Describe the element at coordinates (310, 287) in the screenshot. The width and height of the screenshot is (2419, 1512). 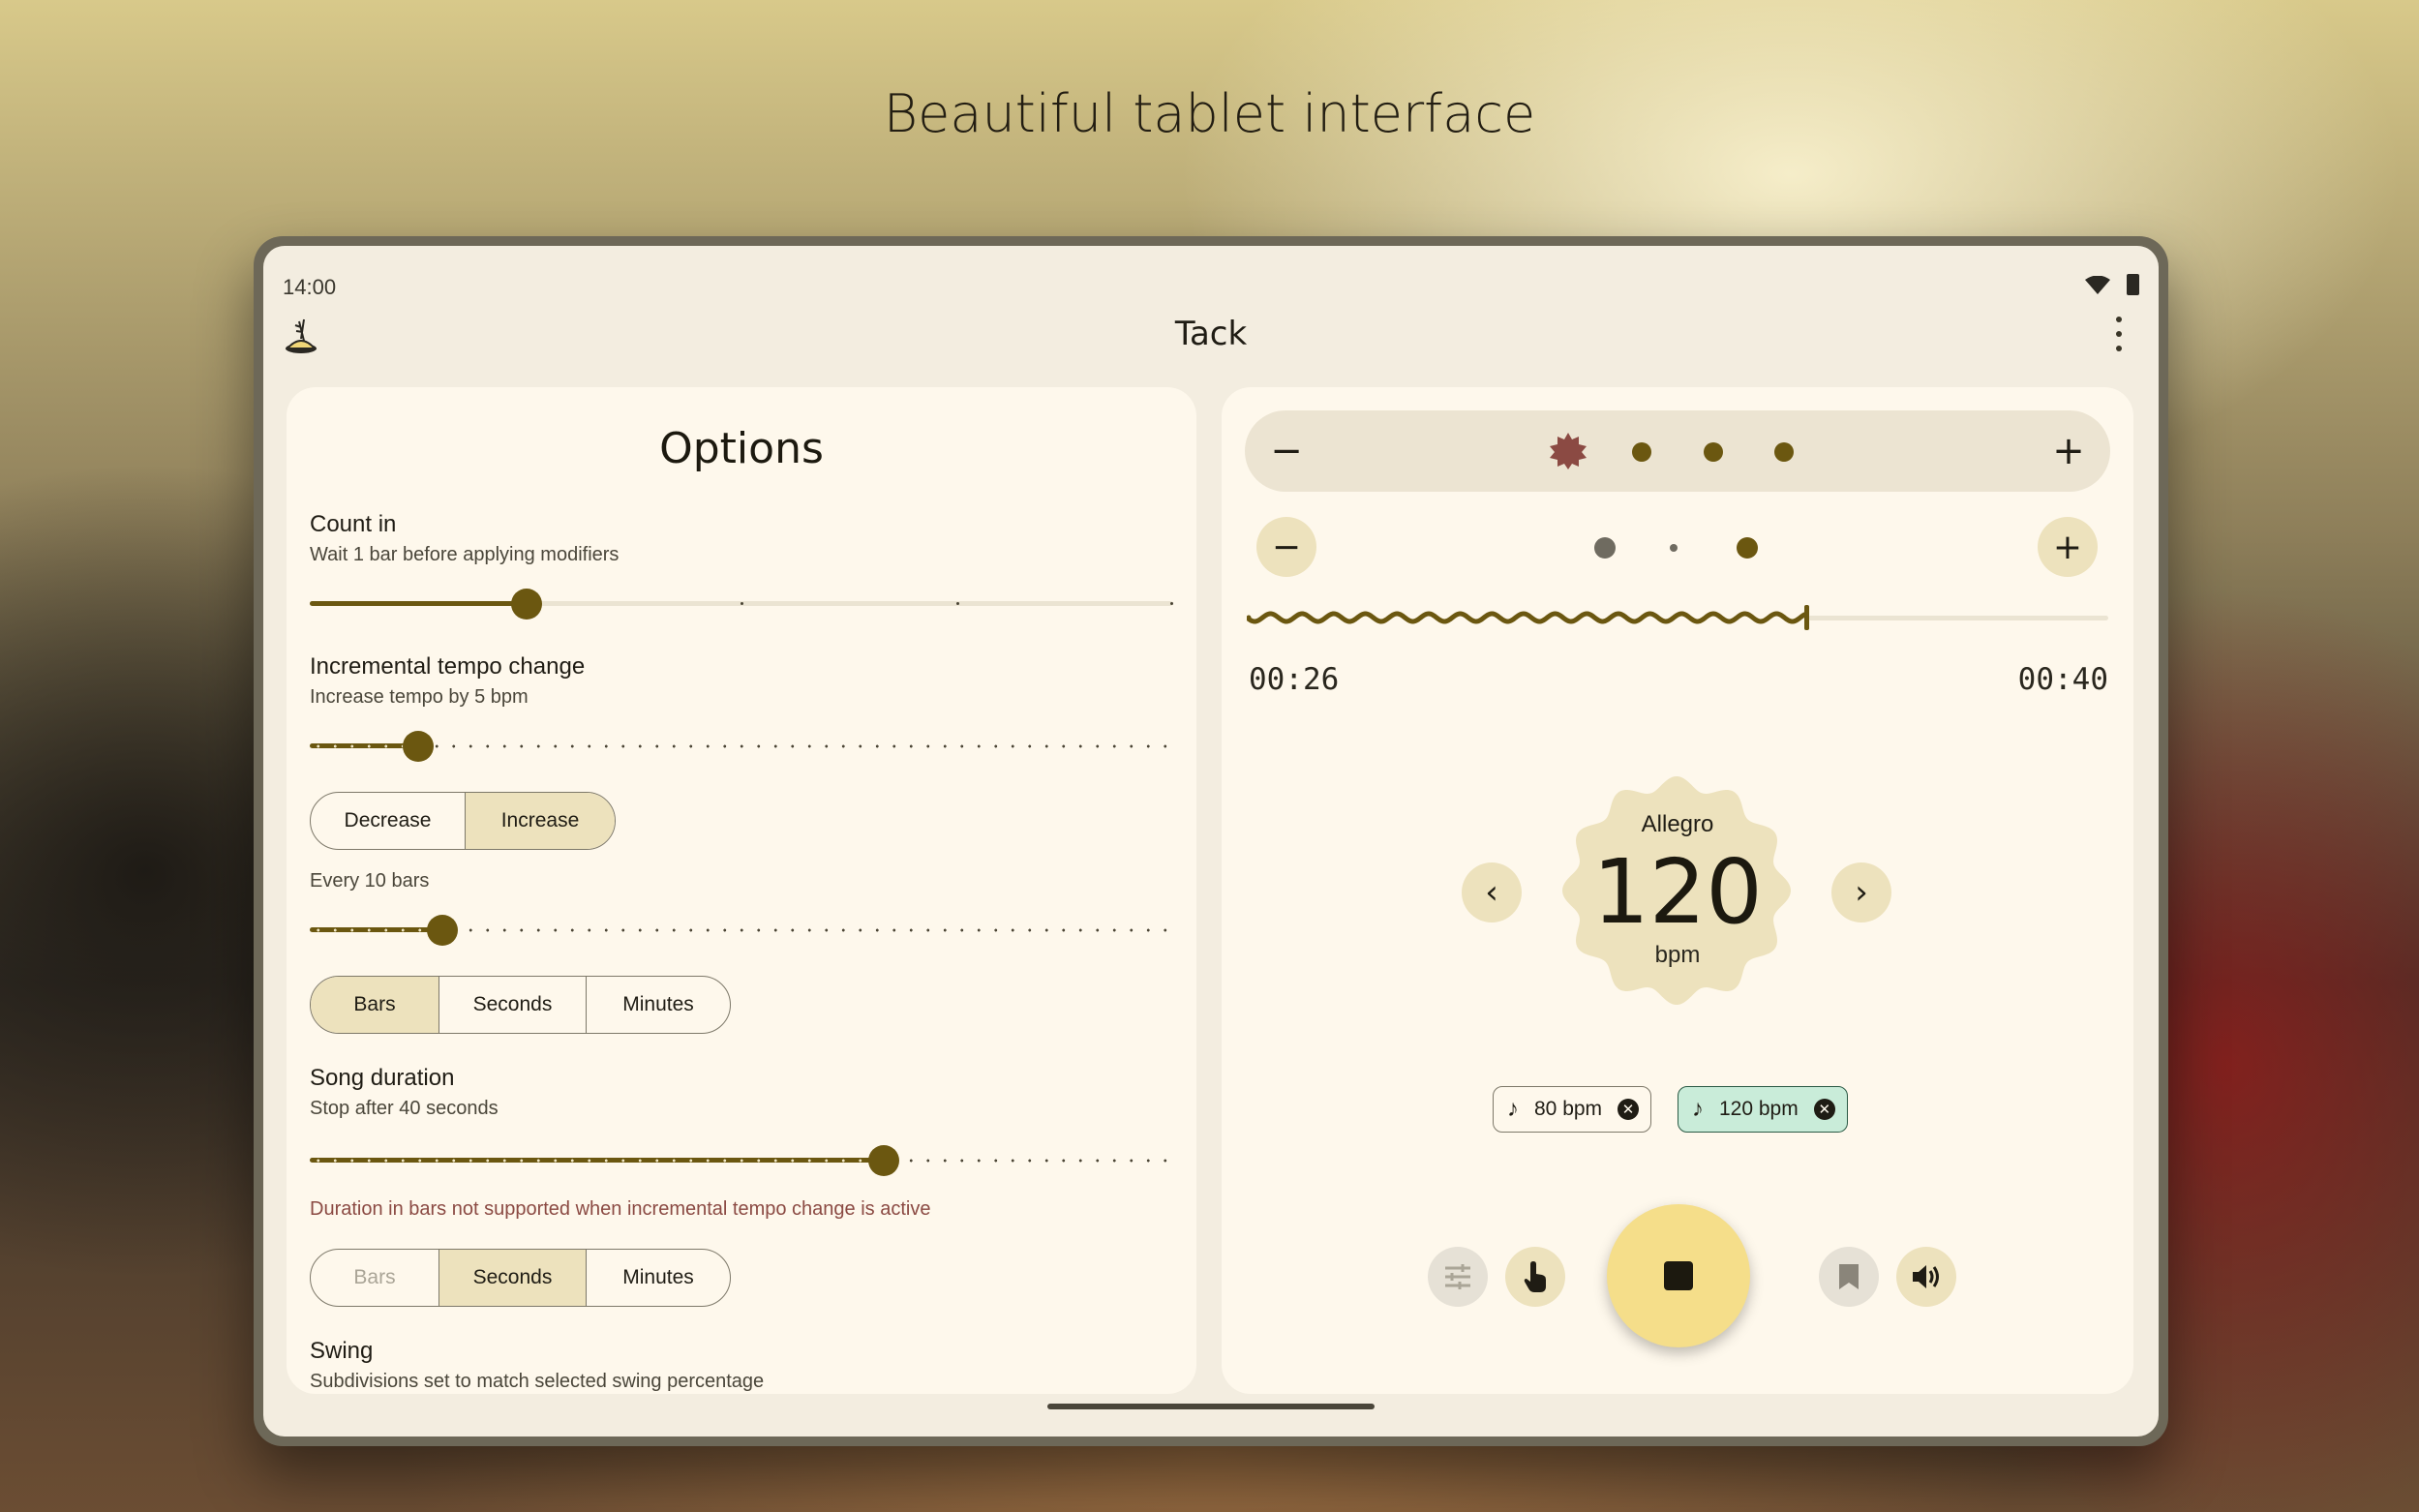
I see `status-clock: 14:00` at that location.